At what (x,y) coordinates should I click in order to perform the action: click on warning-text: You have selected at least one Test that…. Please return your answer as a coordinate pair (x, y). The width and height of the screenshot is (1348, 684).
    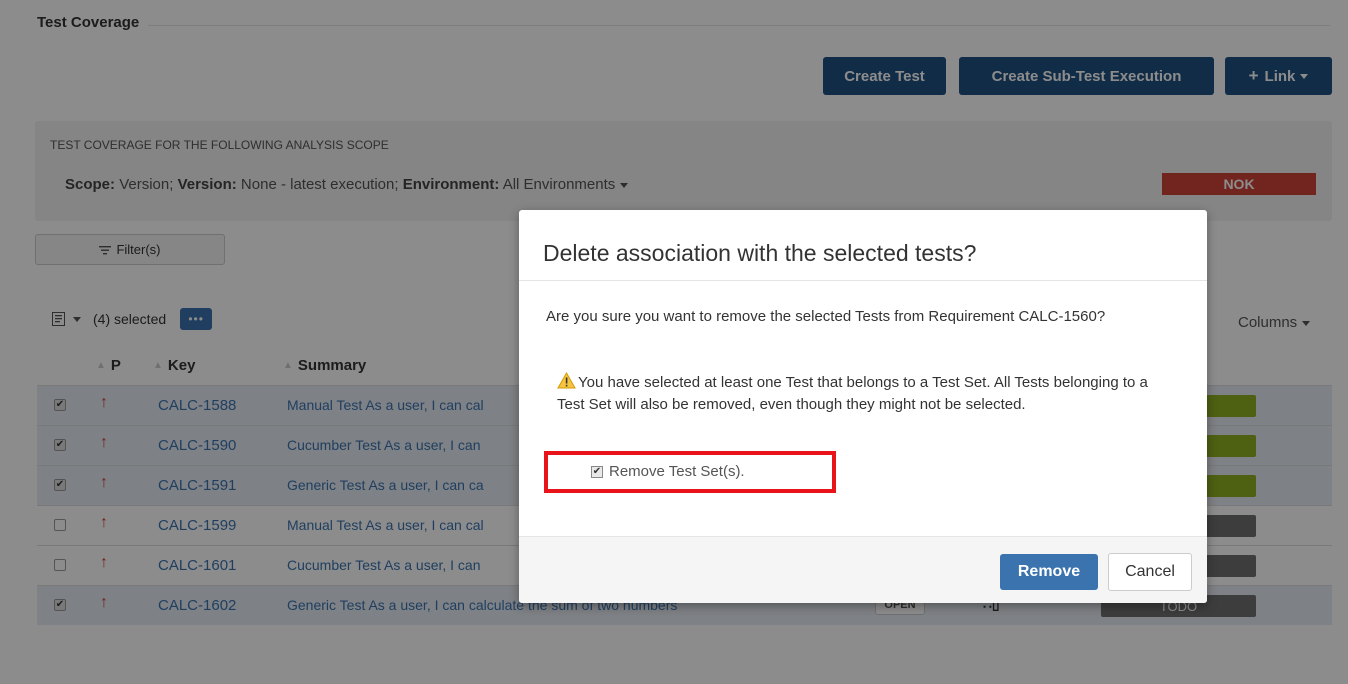
    Looking at the image, I should click on (852, 393).